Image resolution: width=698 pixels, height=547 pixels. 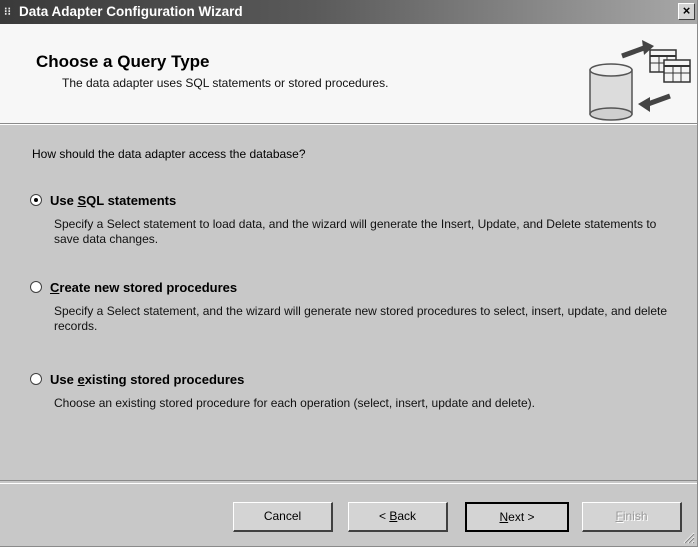 What do you see at coordinates (348, 12) in the screenshot?
I see `title-bar: ⁝⁝ Data Adapter Configuration Wizard ×` at bounding box center [348, 12].